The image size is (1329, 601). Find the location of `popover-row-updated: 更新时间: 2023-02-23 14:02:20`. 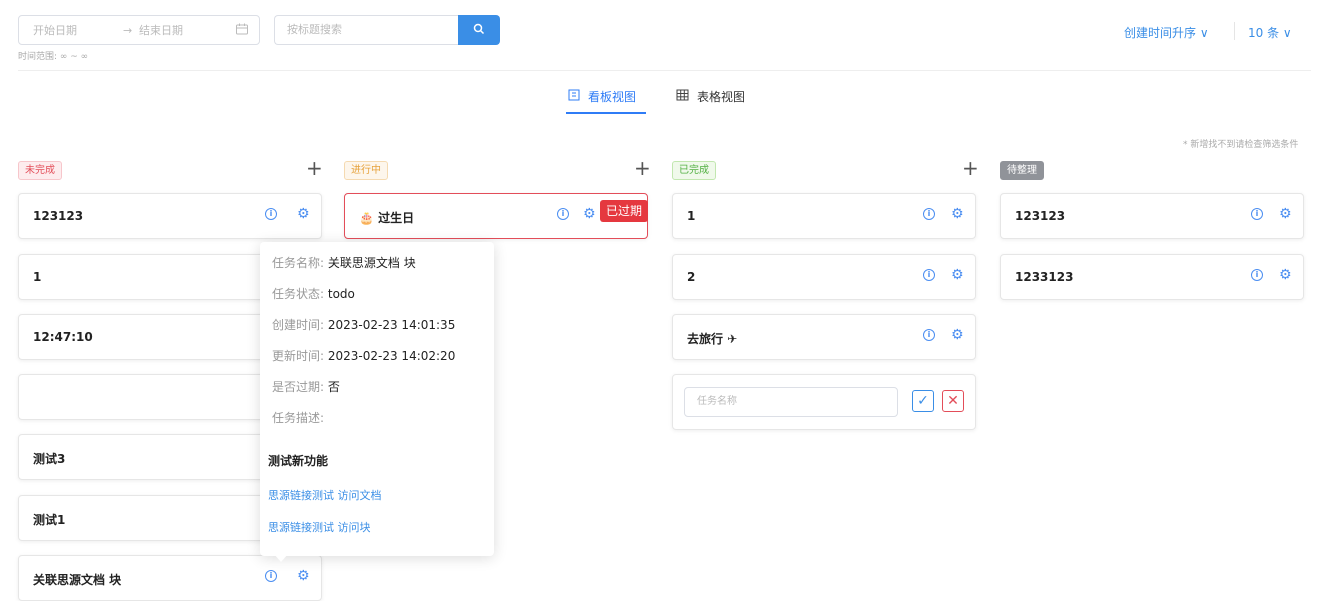

popover-row-updated: 更新时间: 2023-02-23 14:02:20 is located at coordinates (364, 356).